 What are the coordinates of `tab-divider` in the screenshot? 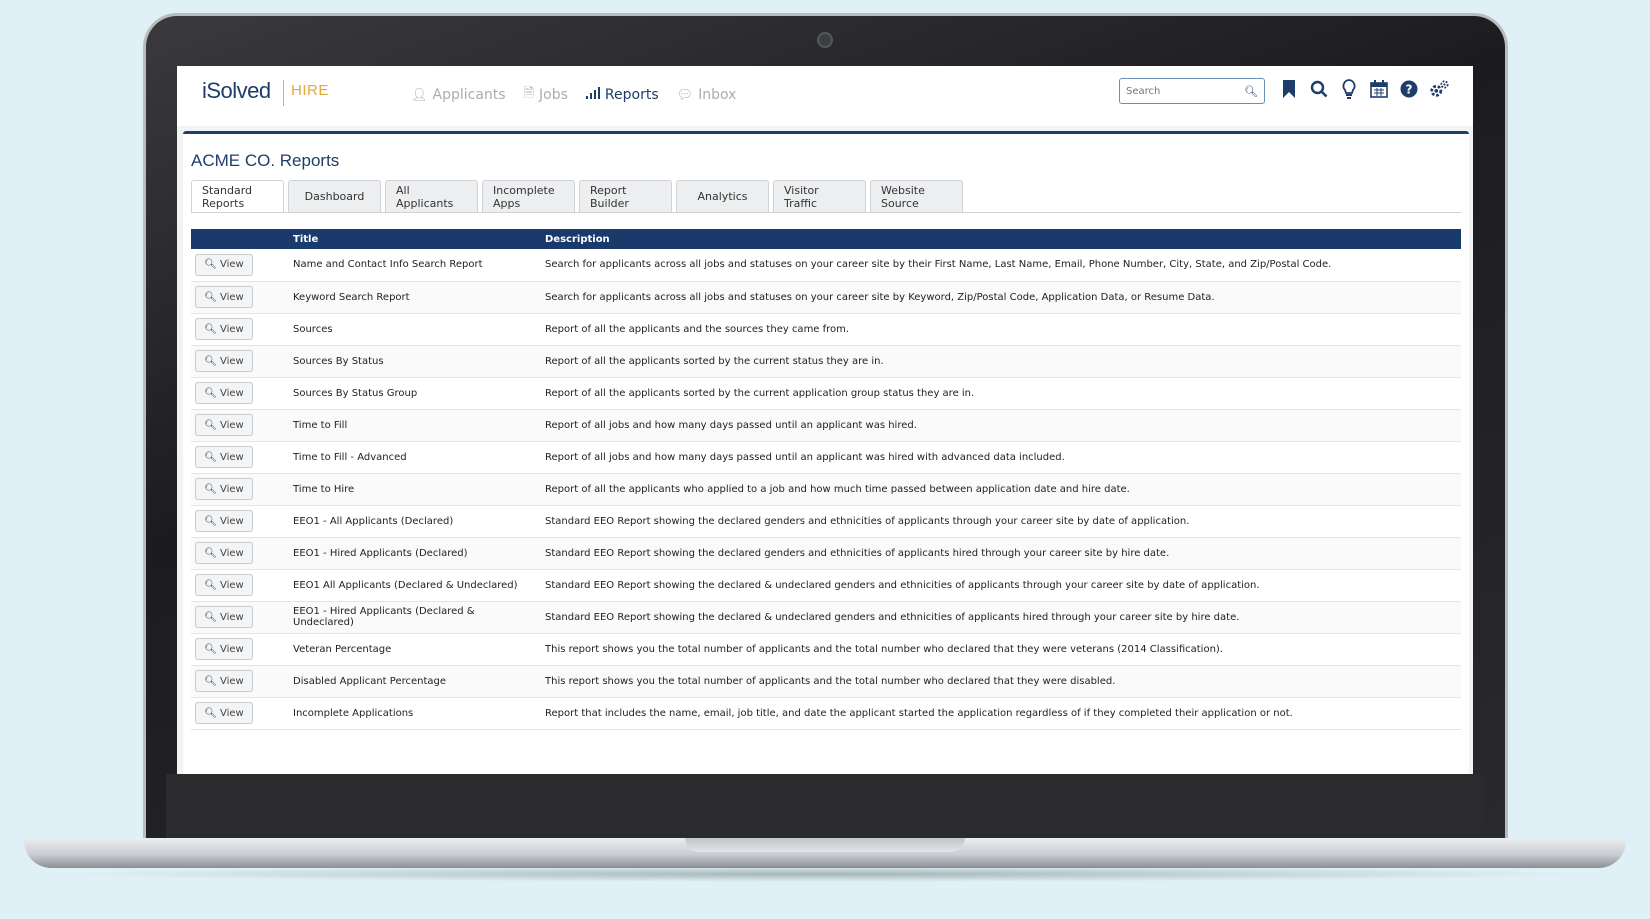 It's located at (826, 212).